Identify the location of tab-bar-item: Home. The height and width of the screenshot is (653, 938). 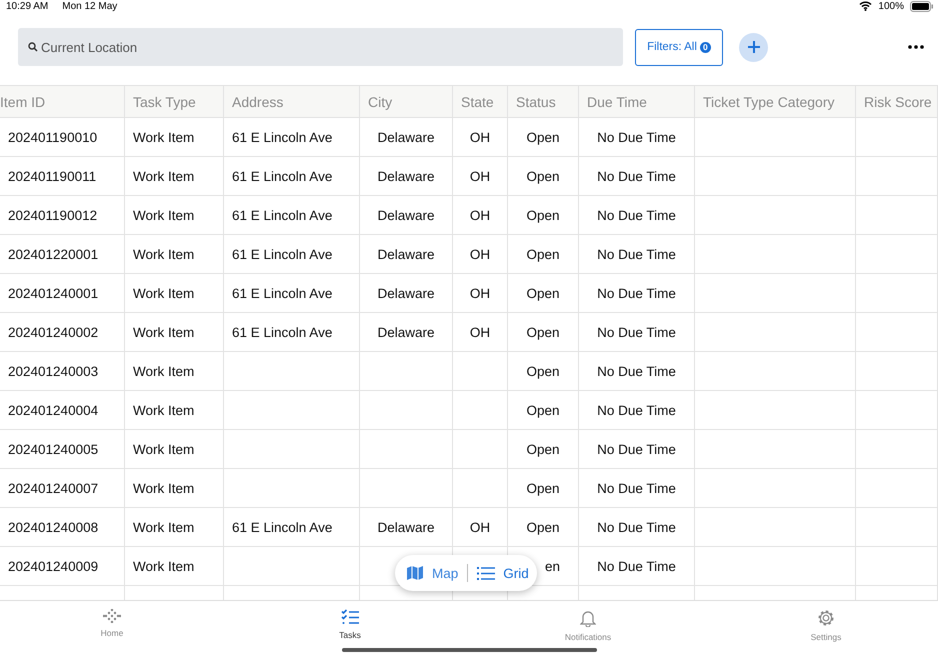
(112, 623).